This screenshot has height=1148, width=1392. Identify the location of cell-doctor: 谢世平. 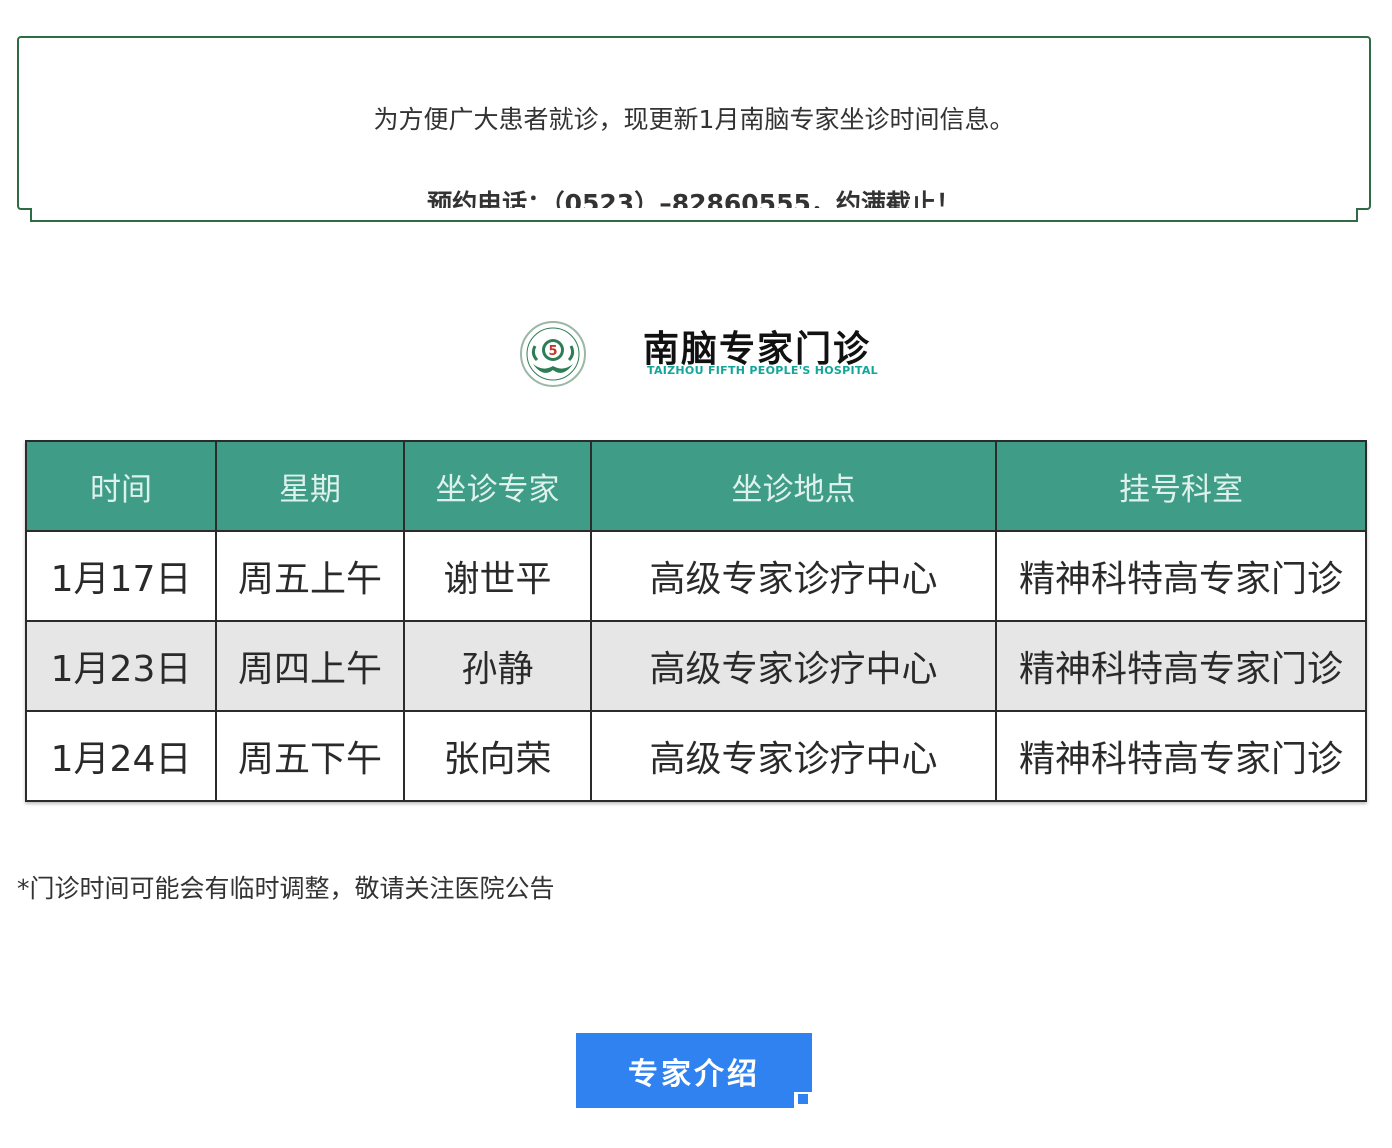
(497, 576).